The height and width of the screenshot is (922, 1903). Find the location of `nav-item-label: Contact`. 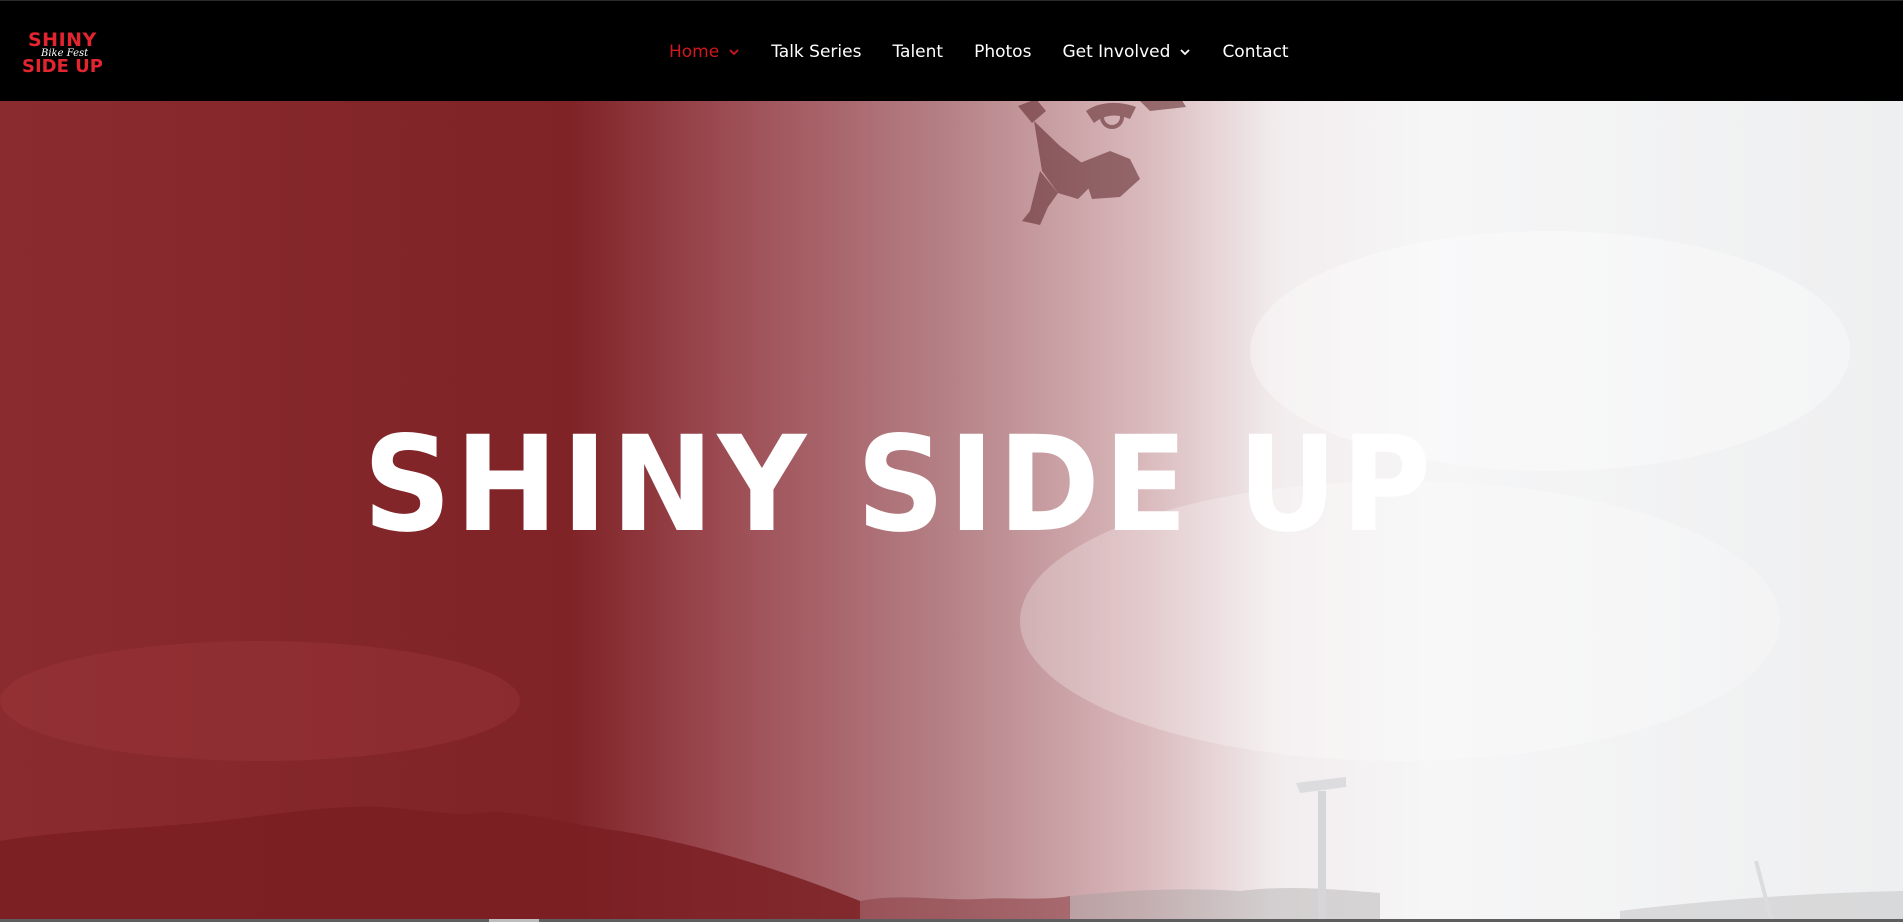

nav-item-label: Contact is located at coordinates (1255, 51).